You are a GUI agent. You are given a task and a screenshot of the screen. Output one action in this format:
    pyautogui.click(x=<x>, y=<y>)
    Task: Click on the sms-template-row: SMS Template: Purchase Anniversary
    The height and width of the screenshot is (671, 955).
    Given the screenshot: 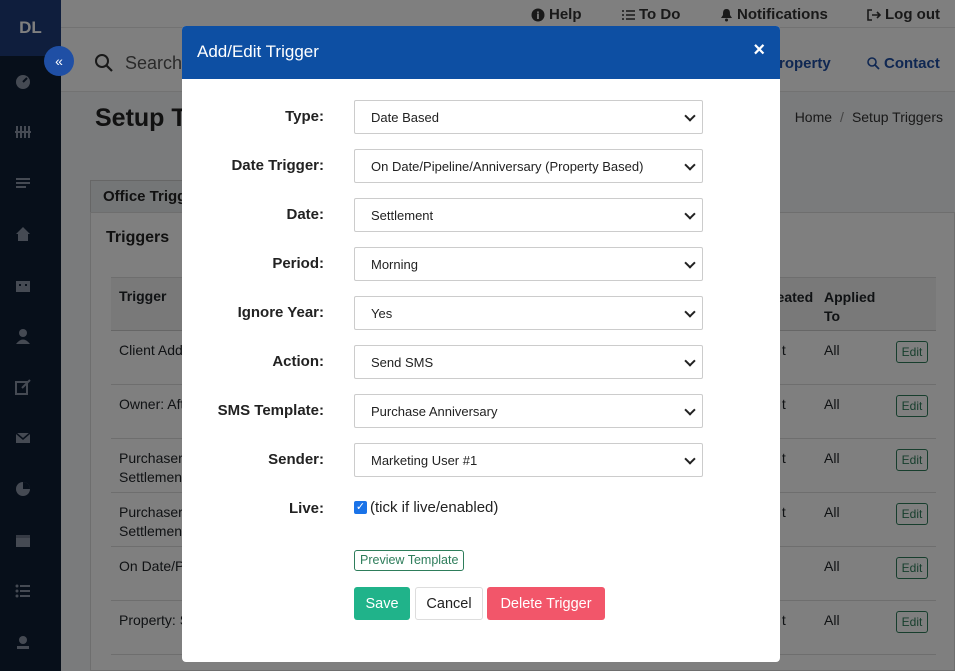 What is the action you would take?
    pyautogui.click(x=481, y=411)
    